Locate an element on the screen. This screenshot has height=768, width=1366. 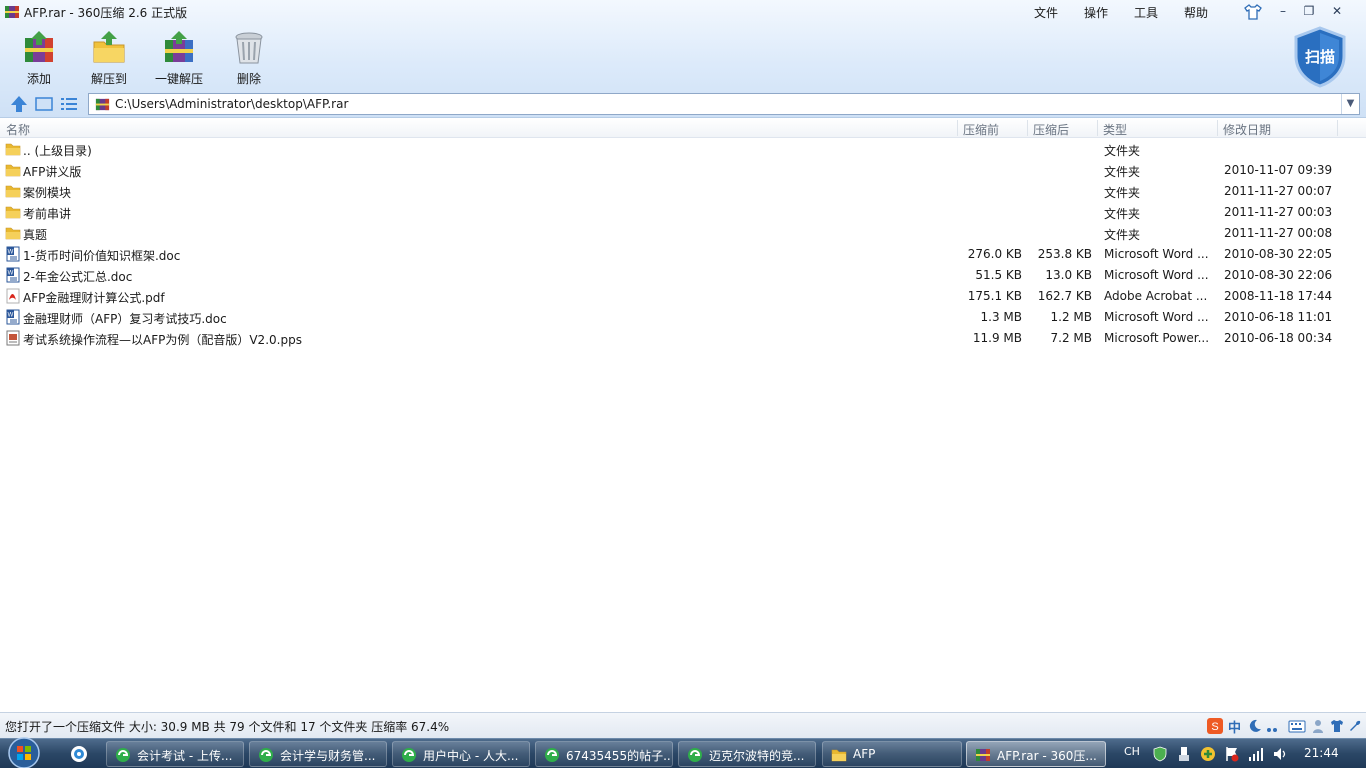
delete-button: 删除 is located at coordinates (249, 59).